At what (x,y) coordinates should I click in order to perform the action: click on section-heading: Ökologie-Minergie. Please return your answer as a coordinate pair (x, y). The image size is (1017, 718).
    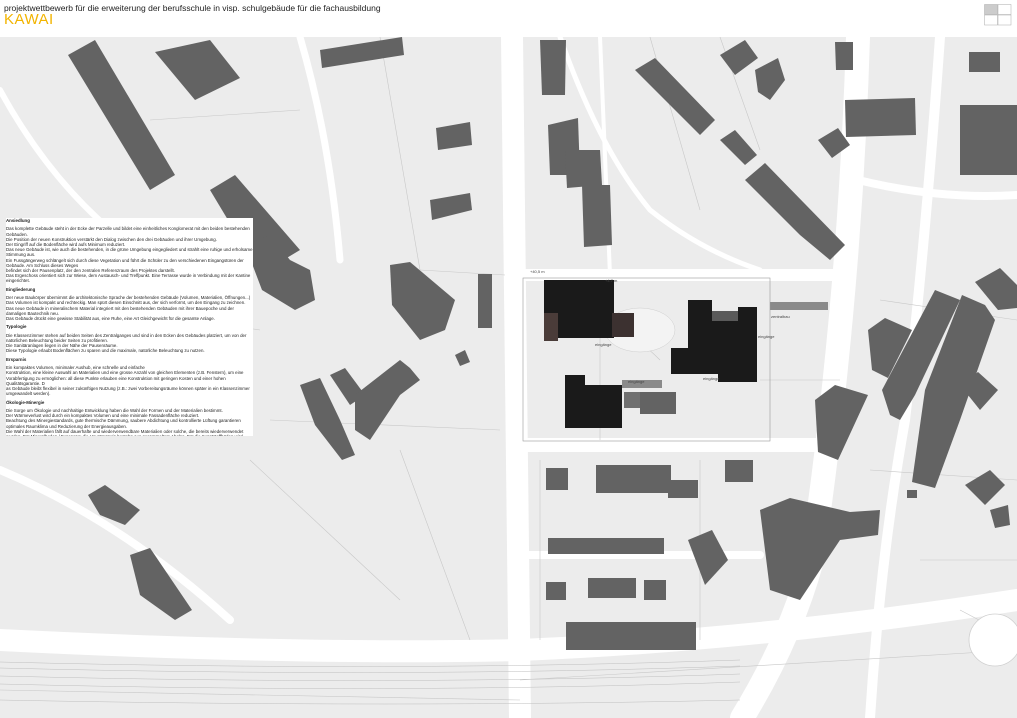
    Looking at the image, I should click on (25, 402).